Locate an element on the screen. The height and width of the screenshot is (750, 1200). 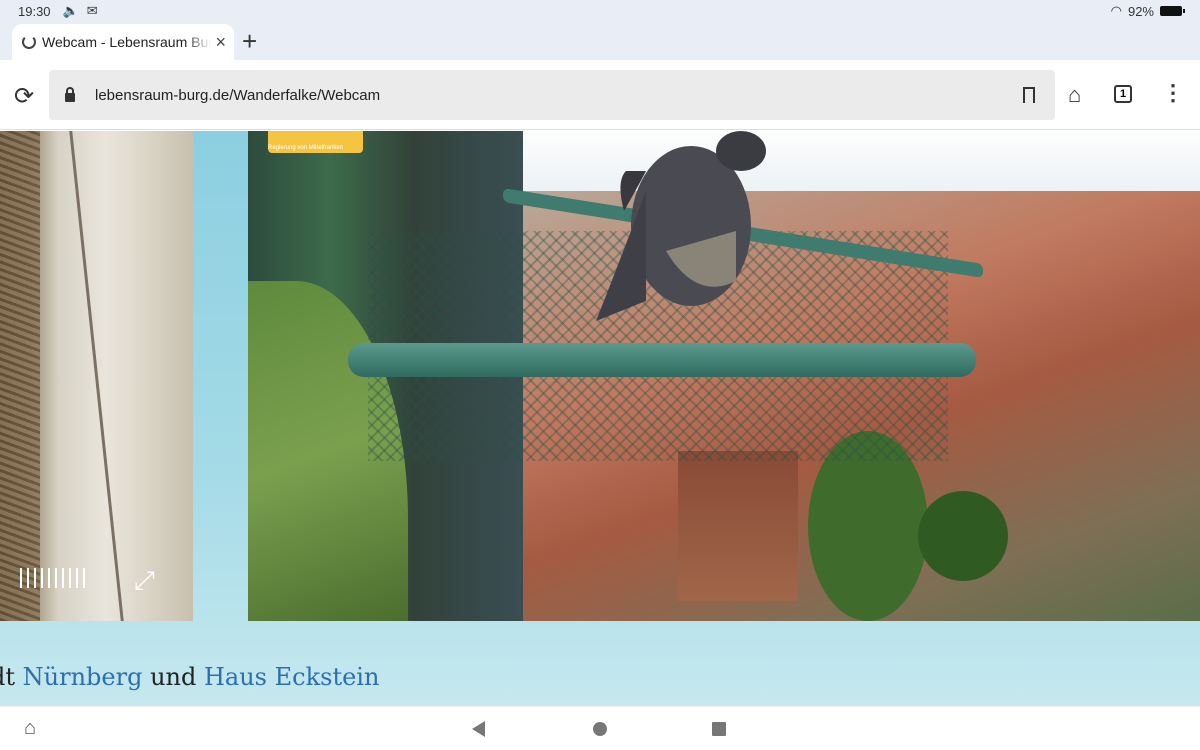
loading-spinner-icon is located at coordinates (29, 42).